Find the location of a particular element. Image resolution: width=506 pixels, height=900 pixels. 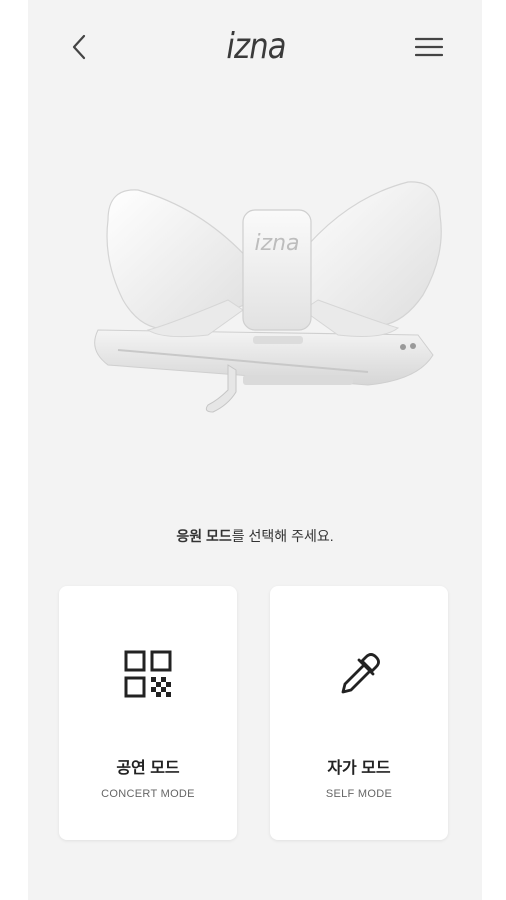

concert-mode-card: 공연 모드 CONCERT MODE is located at coordinates (148, 713).